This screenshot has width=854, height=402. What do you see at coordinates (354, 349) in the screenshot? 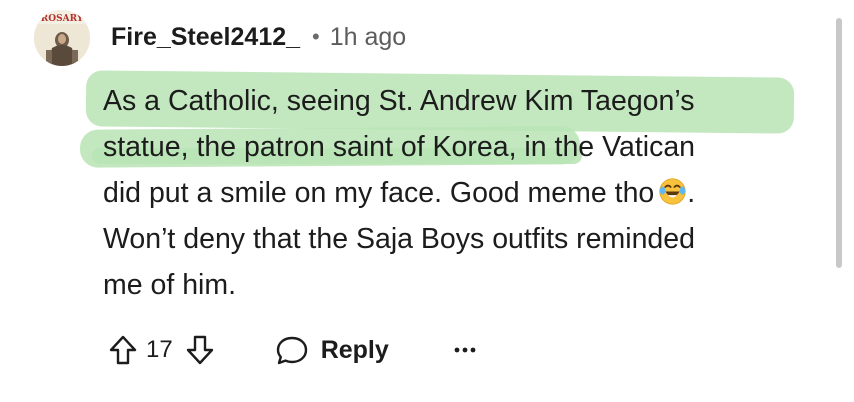
I see `reply-label: Reply` at bounding box center [354, 349].